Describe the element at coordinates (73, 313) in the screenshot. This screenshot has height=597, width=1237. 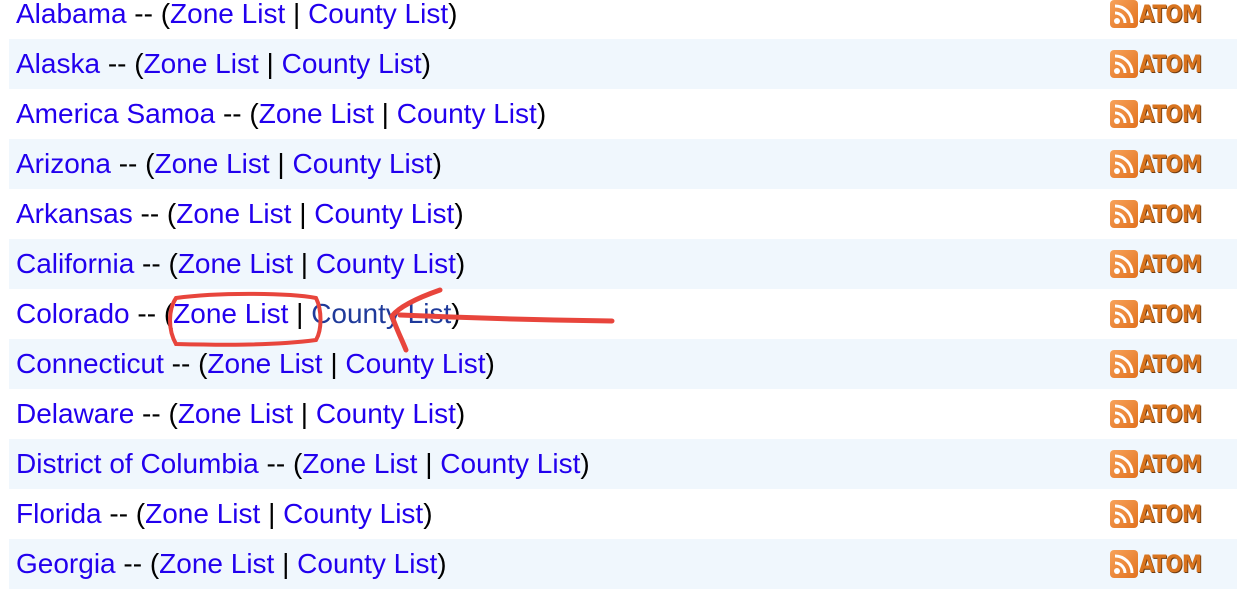
I see `state-link: Colorado` at that location.